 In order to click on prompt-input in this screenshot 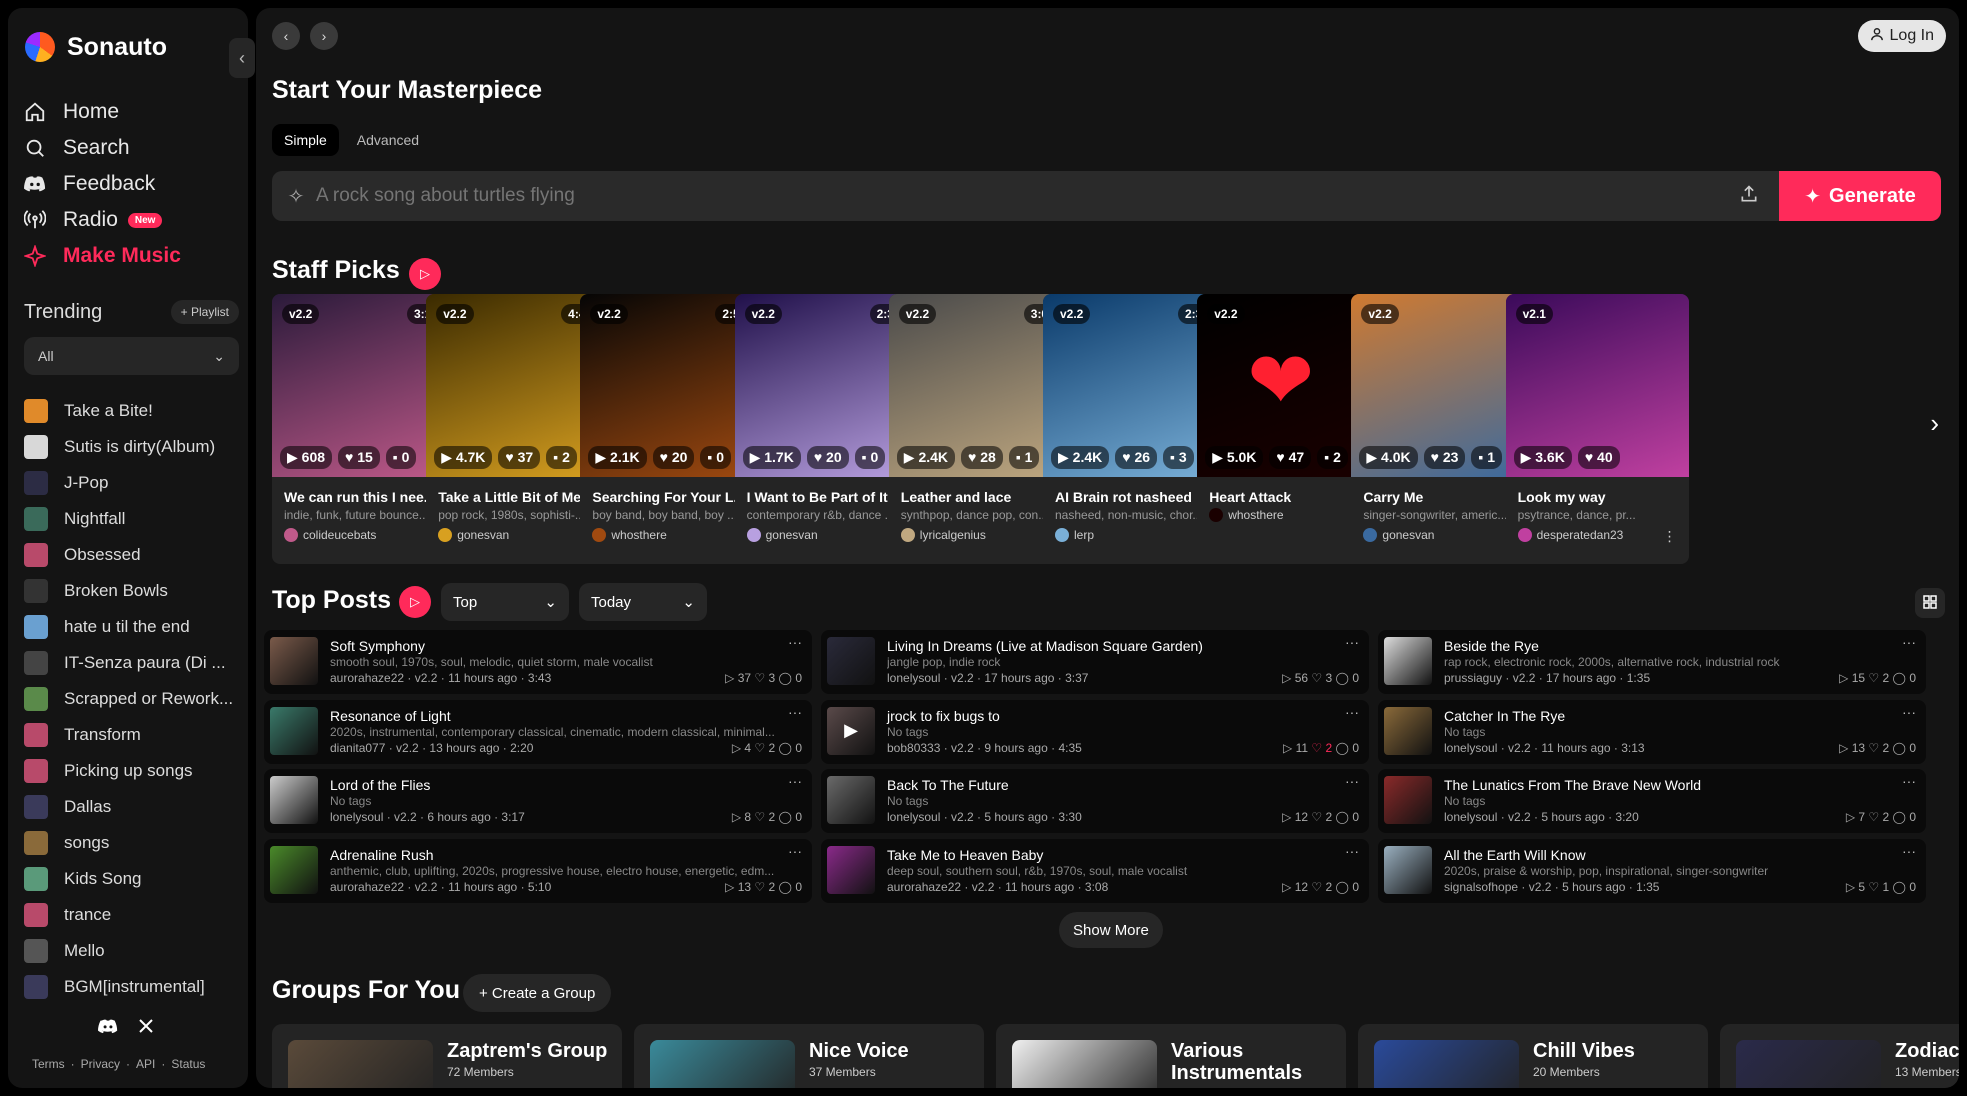, I will do `click(1022, 196)`.